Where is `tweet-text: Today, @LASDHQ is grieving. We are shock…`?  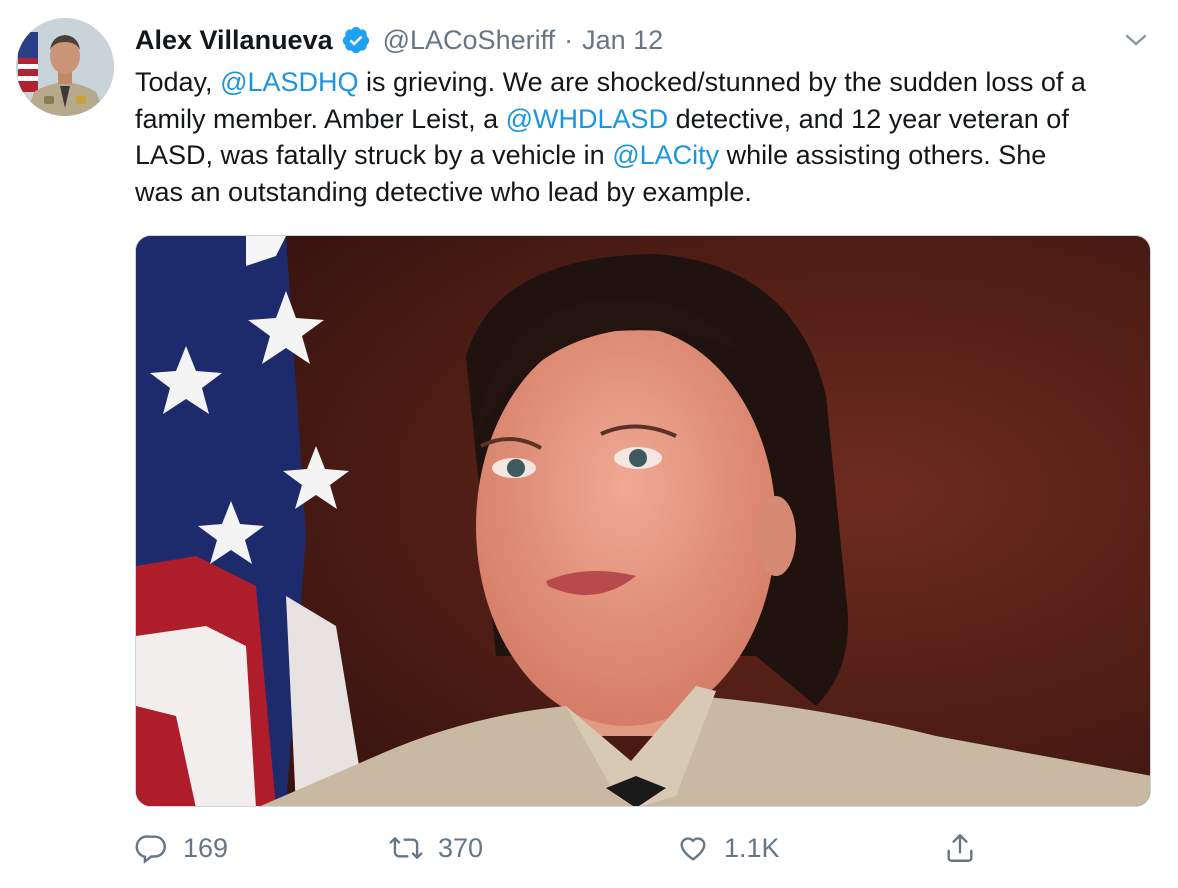 tweet-text: Today, @LASDHQ is grieving. We are shock… is located at coordinates (650, 137).